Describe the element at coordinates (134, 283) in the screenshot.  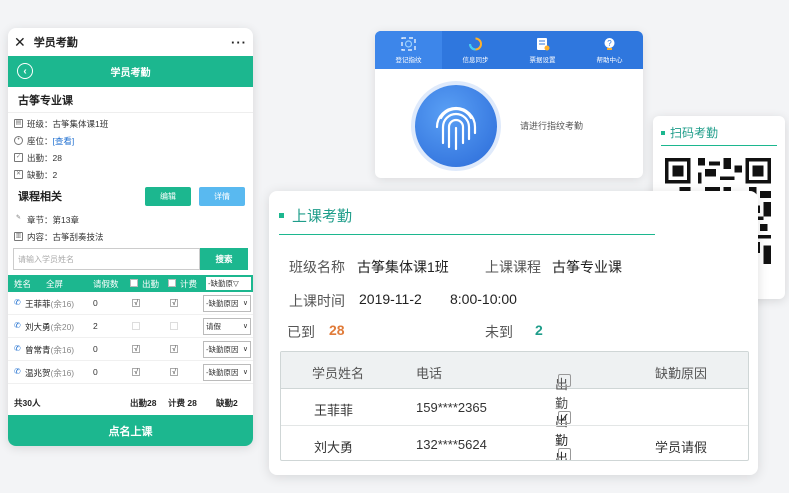
I see `select-all-attend-checkbox` at that location.